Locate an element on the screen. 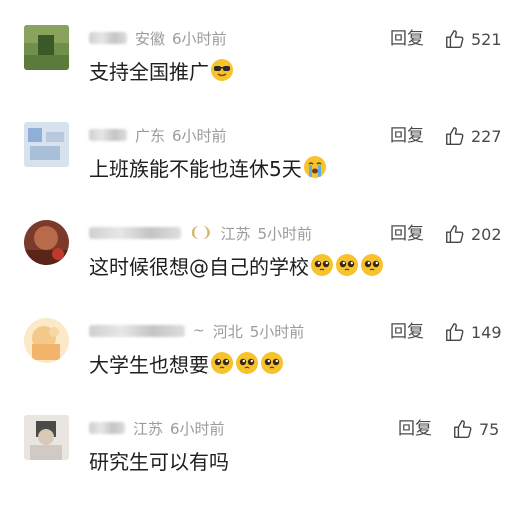 The image size is (522, 511). comment-text: 上班族能不能也连休5天 is located at coordinates (208, 167).